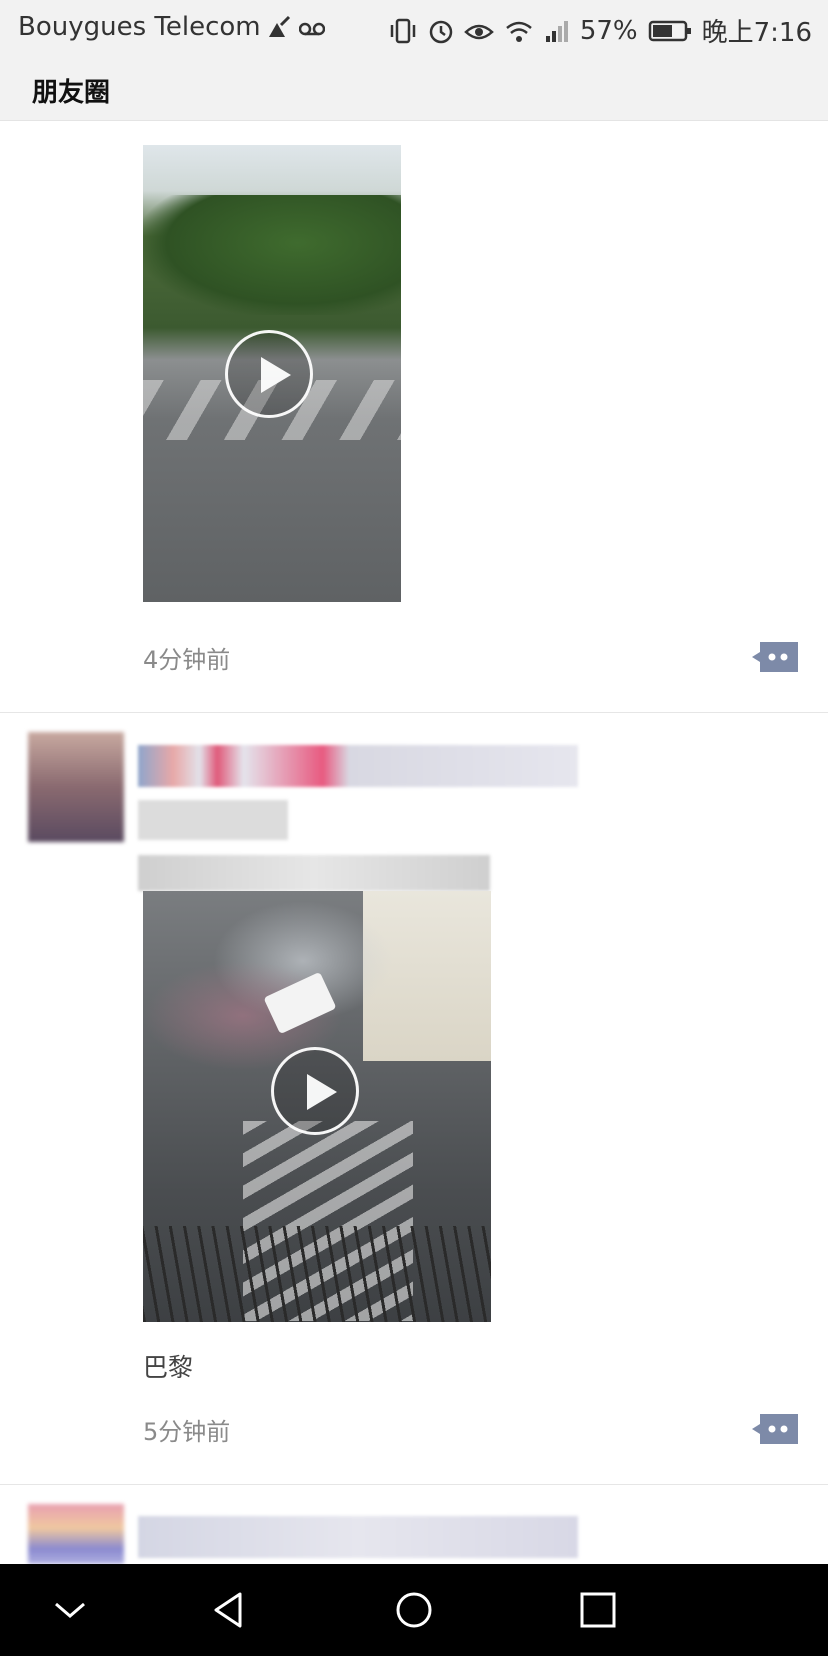 Image resolution: width=828 pixels, height=1656 pixels. What do you see at coordinates (230, 1610) in the screenshot?
I see `back-icon` at bounding box center [230, 1610].